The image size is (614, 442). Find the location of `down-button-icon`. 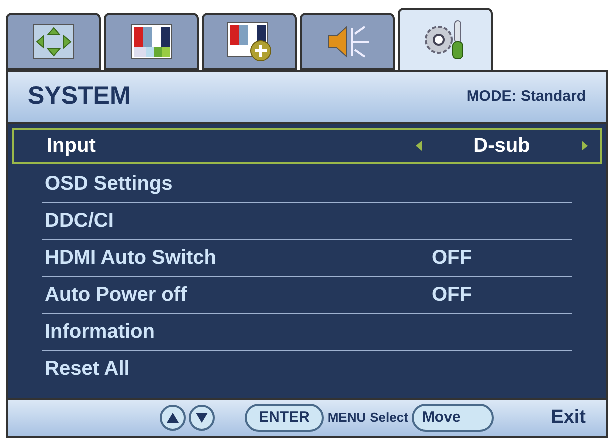

down-button-icon is located at coordinates (202, 418).